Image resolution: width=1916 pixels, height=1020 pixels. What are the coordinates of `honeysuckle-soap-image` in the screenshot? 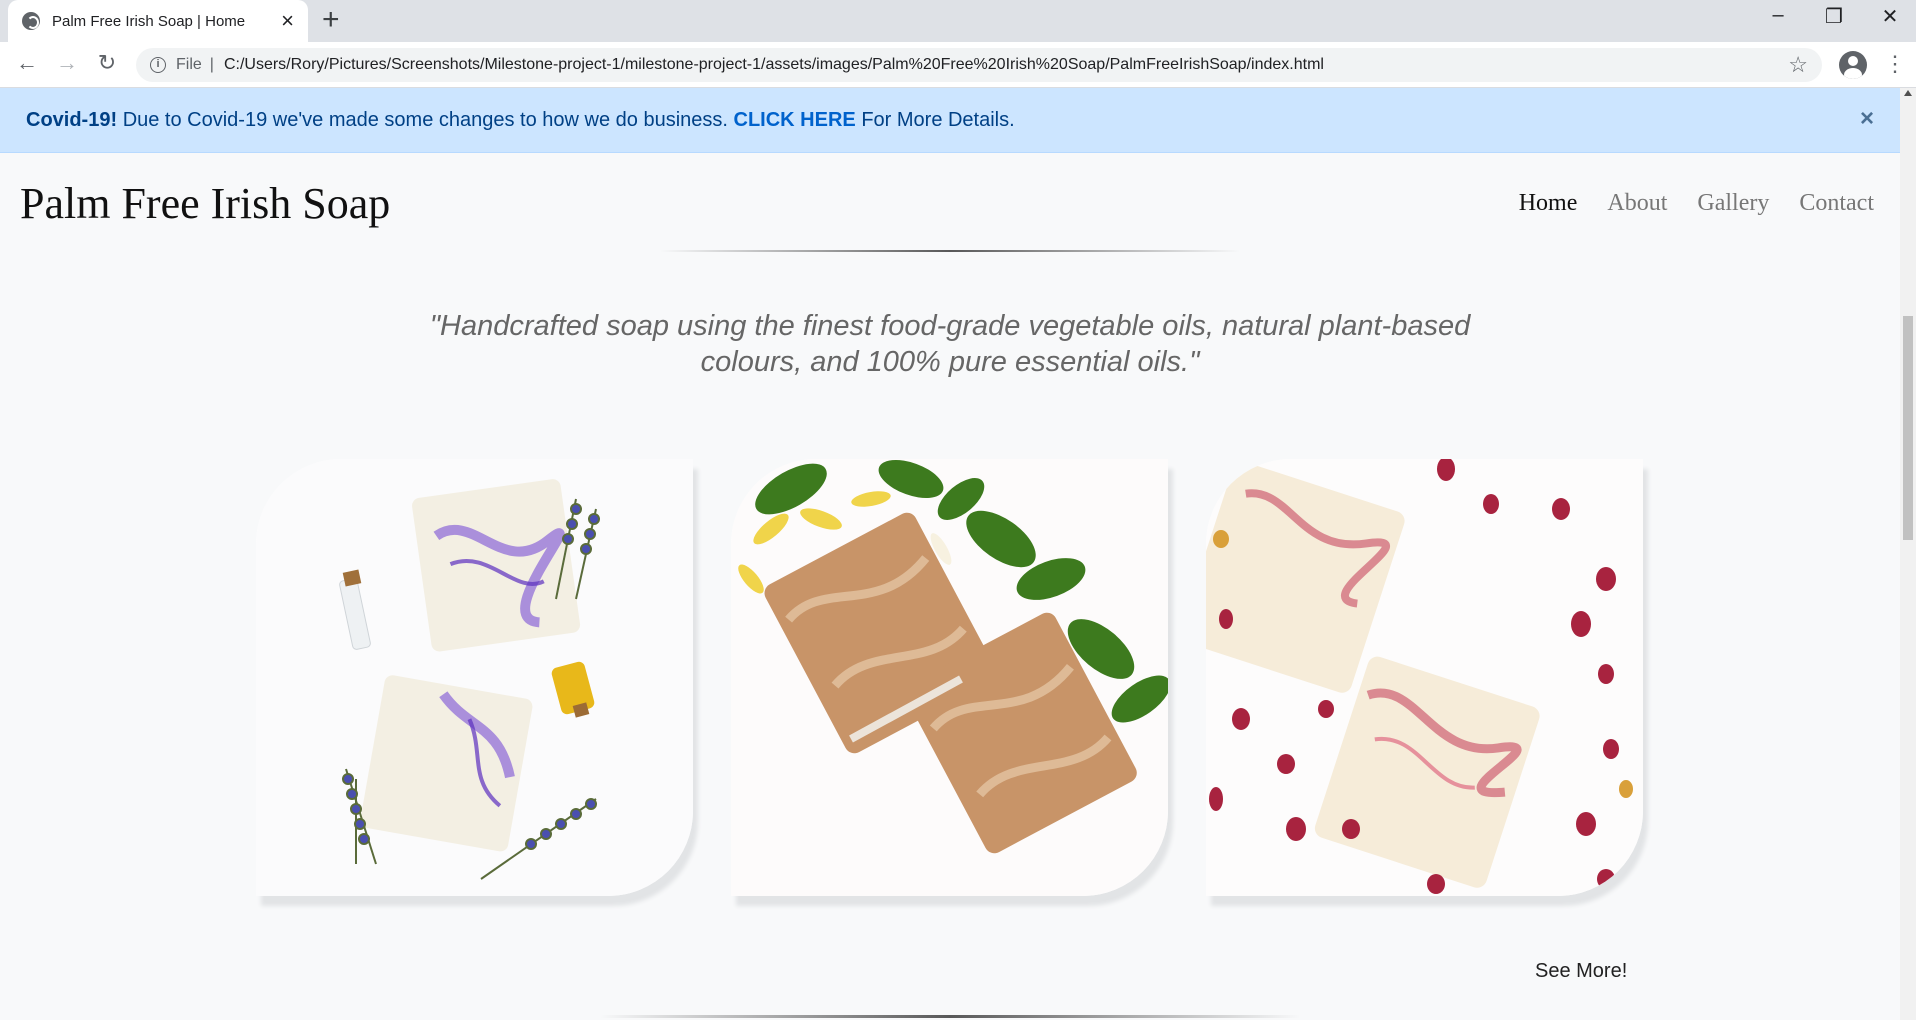 It's located at (949, 677).